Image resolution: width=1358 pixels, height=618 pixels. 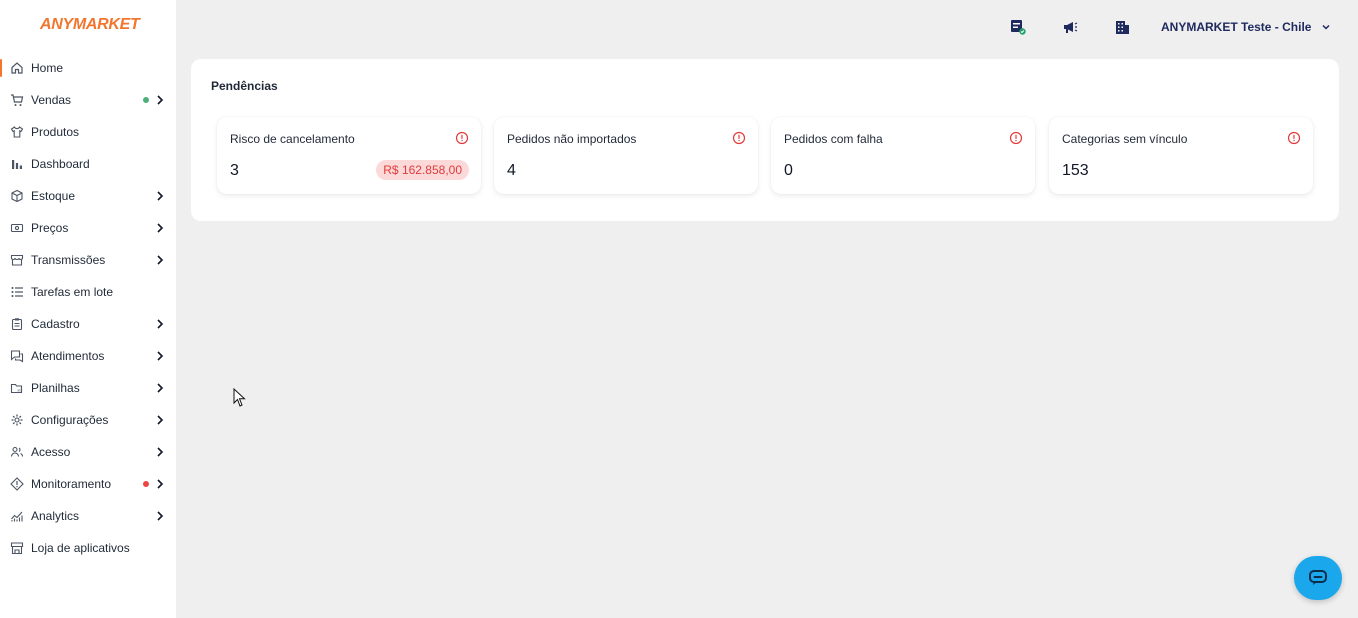 I want to click on sidebar-item-label: Loja de aplicativos, so click(x=80, y=548).